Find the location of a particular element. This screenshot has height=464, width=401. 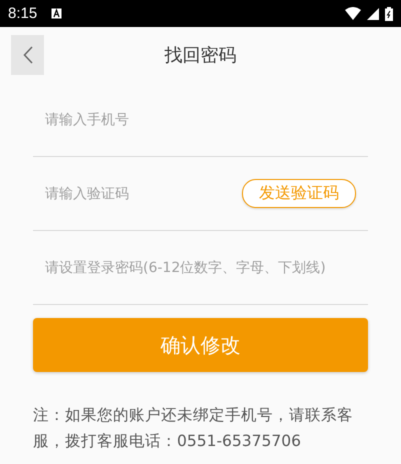

note-text: 注：如果您的账户还未绑定手机号，请联系客服，拨打客服电话：0551-65375706 is located at coordinates (193, 428).